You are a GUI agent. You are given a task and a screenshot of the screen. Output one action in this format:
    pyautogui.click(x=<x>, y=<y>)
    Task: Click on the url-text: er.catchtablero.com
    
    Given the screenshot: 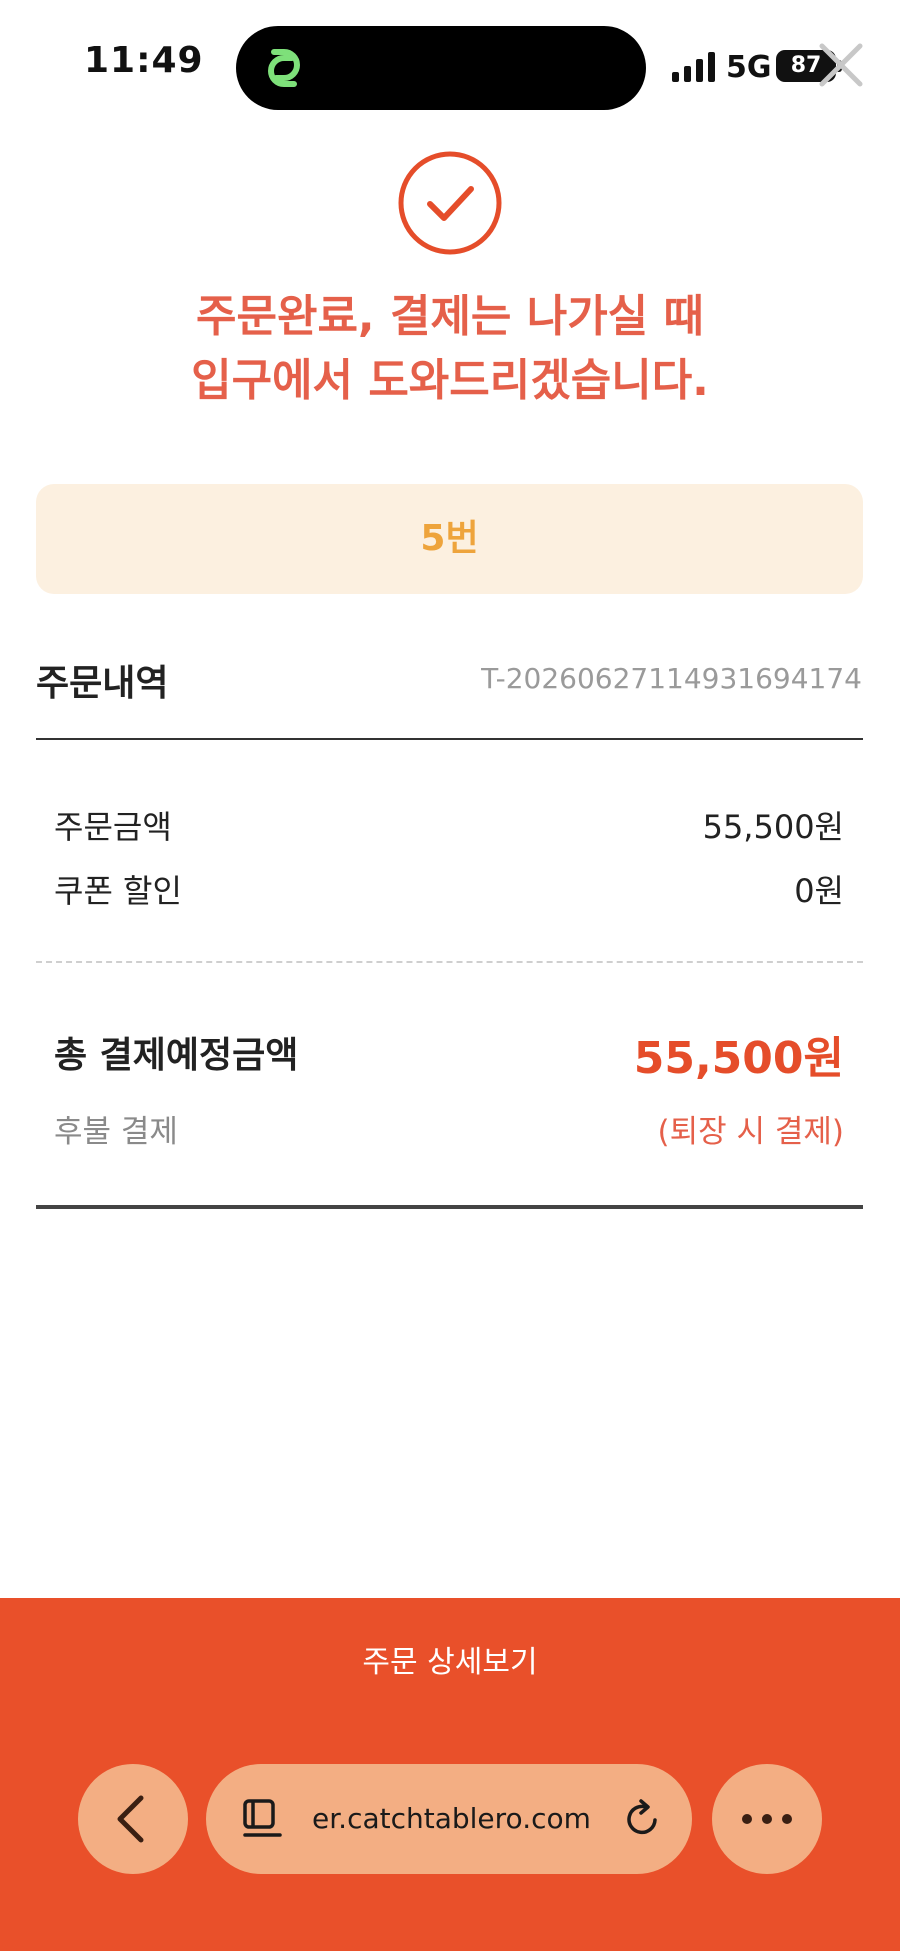 What is the action you would take?
    pyautogui.click(x=451, y=1818)
    